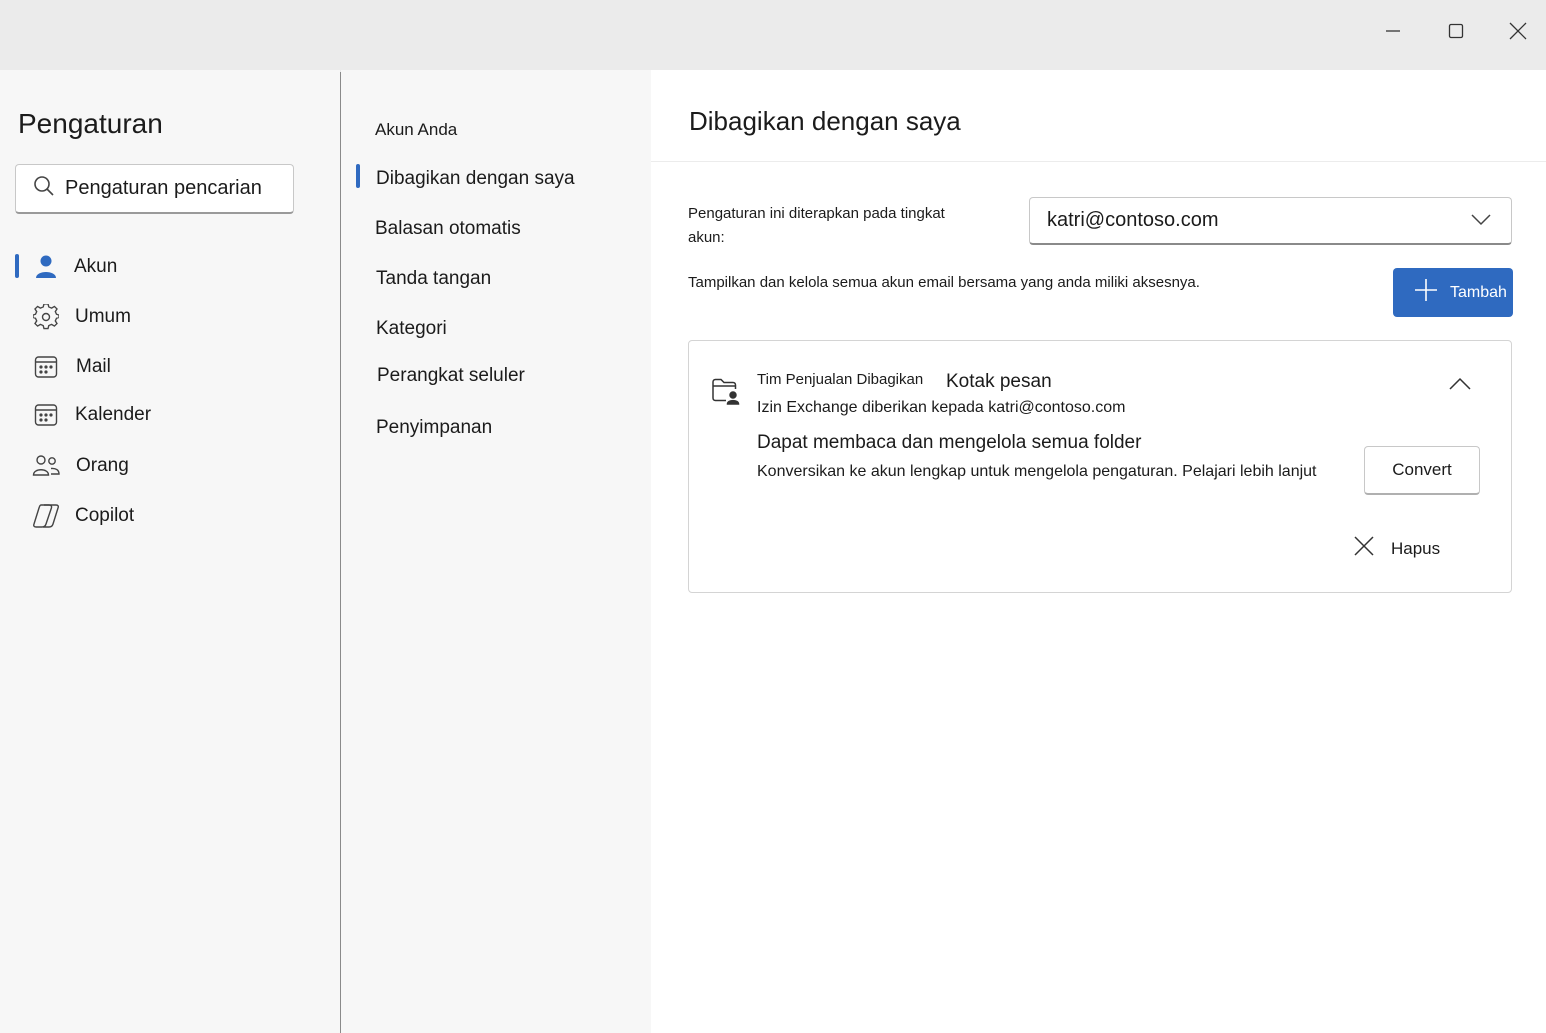 The image size is (1546, 1033). I want to click on search-box, so click(154, 189).